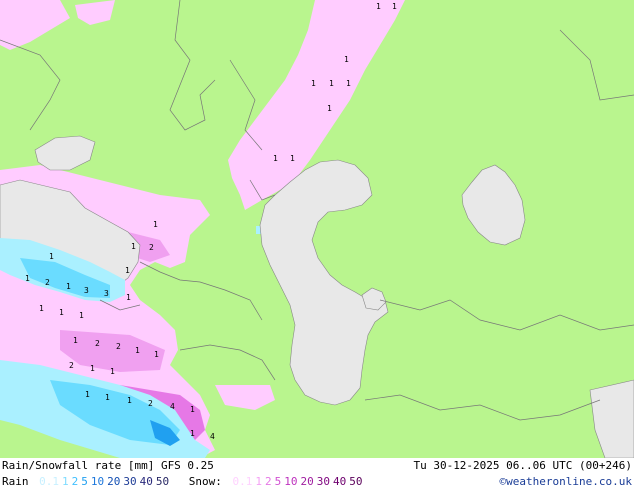  Describe the element at coordinates (278, 481) in the screenshot. I see `snow-legend-item: 5` at that location.